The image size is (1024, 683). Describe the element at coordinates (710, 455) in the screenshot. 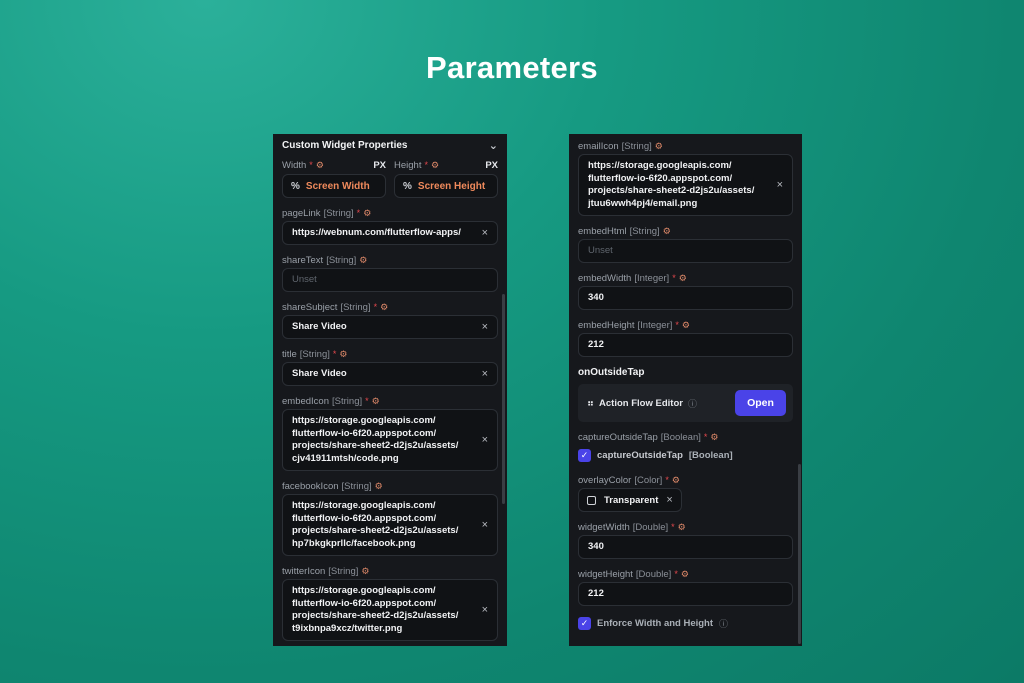

I see `checkbox-type: [Boolean]` at that location.